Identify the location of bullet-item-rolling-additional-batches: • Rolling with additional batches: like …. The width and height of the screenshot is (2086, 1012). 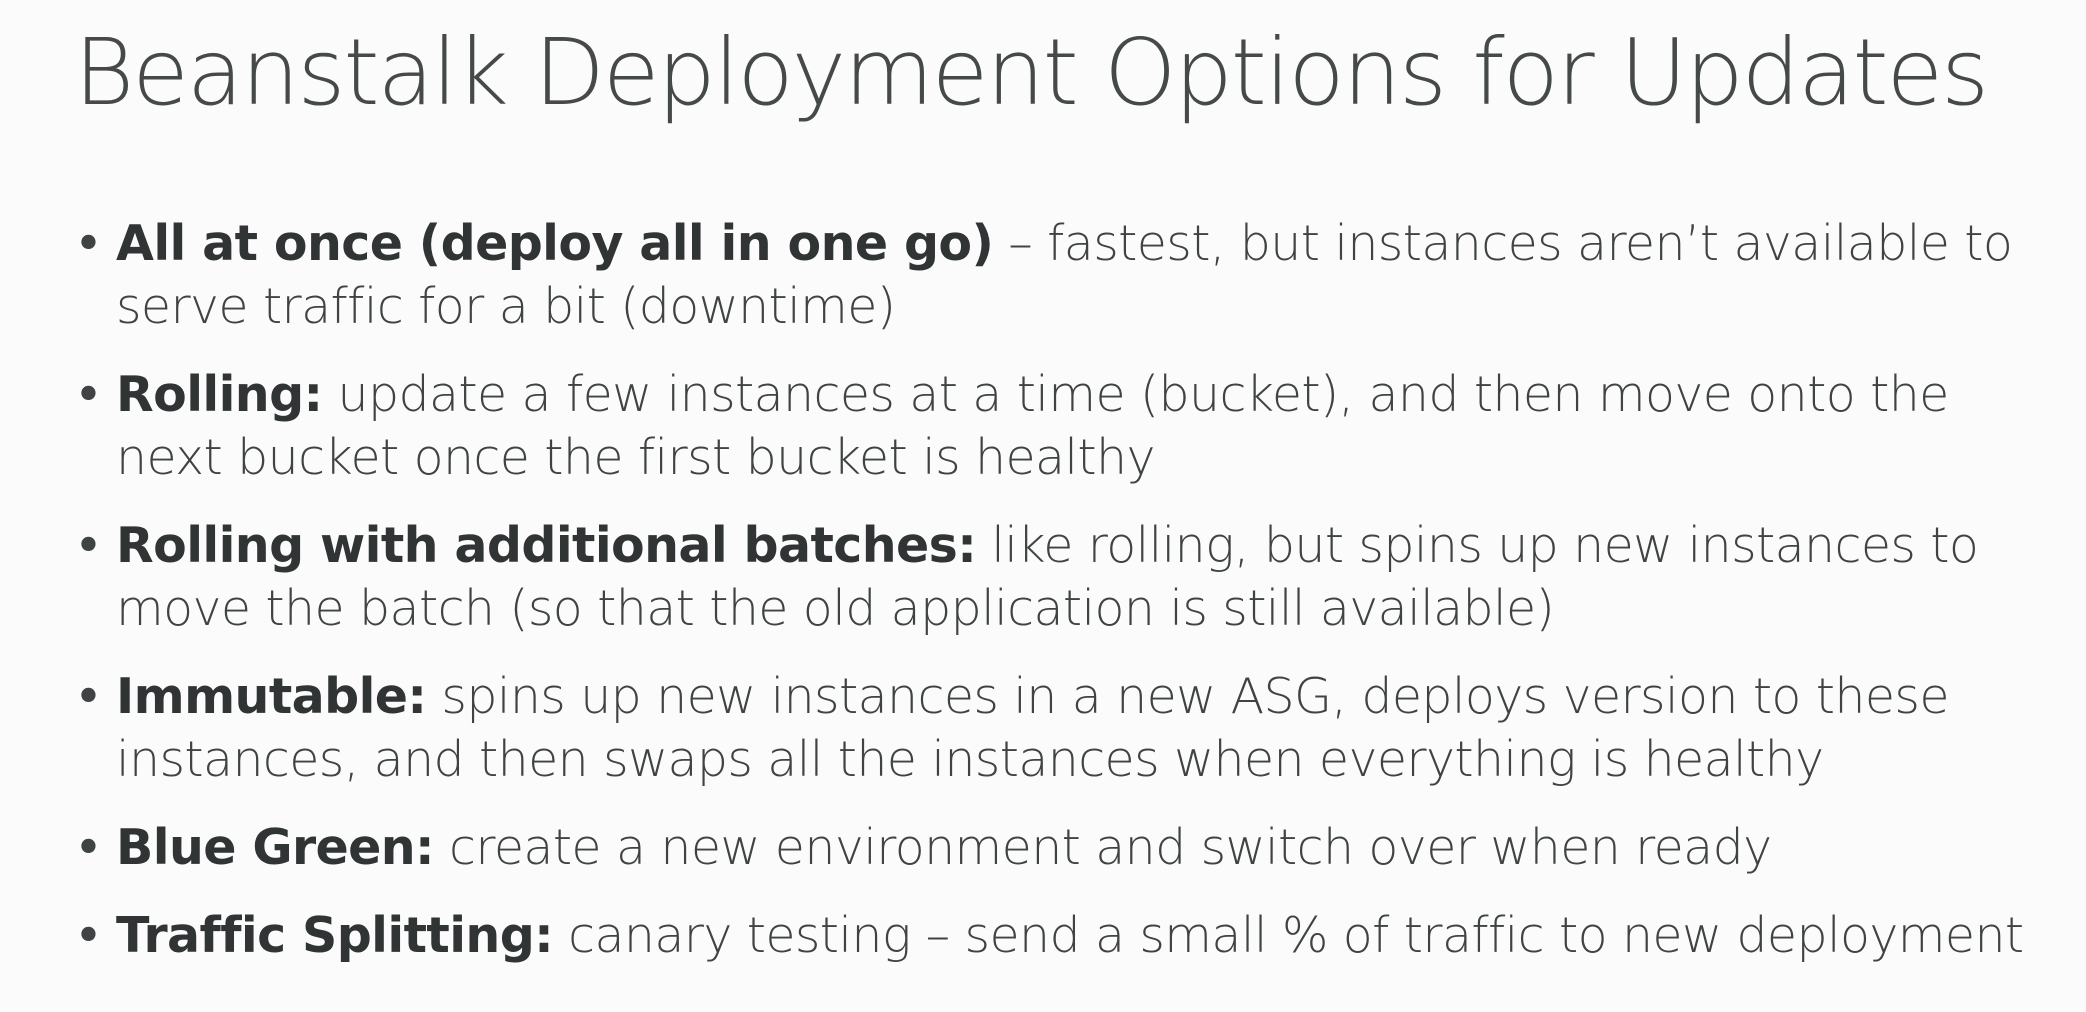
(1070, 577).